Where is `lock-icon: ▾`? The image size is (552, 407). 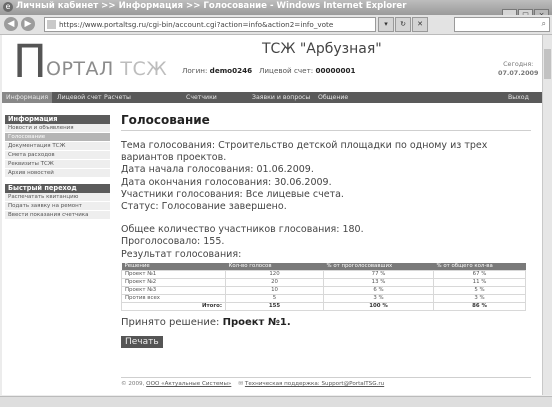 lock-icon: ▾ is located at coordinates (386, 24).